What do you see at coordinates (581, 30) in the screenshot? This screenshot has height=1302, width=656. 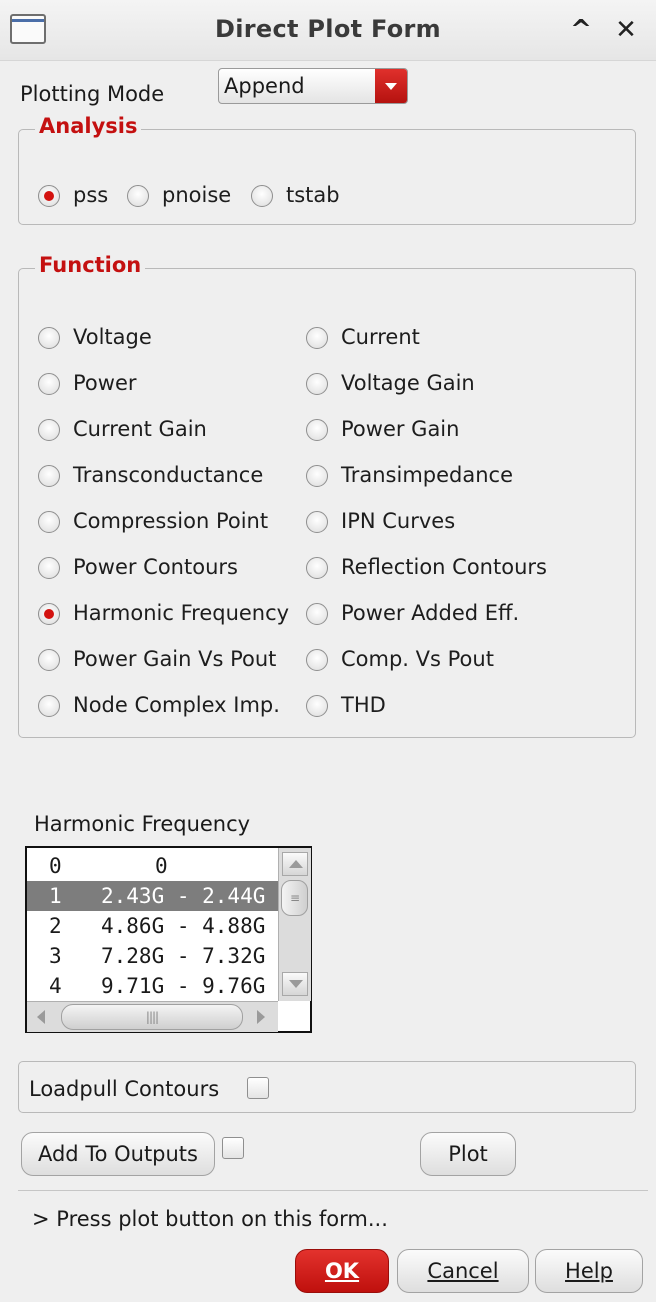 I see `collapse-icon: ^` at bounding box center [581, 30].